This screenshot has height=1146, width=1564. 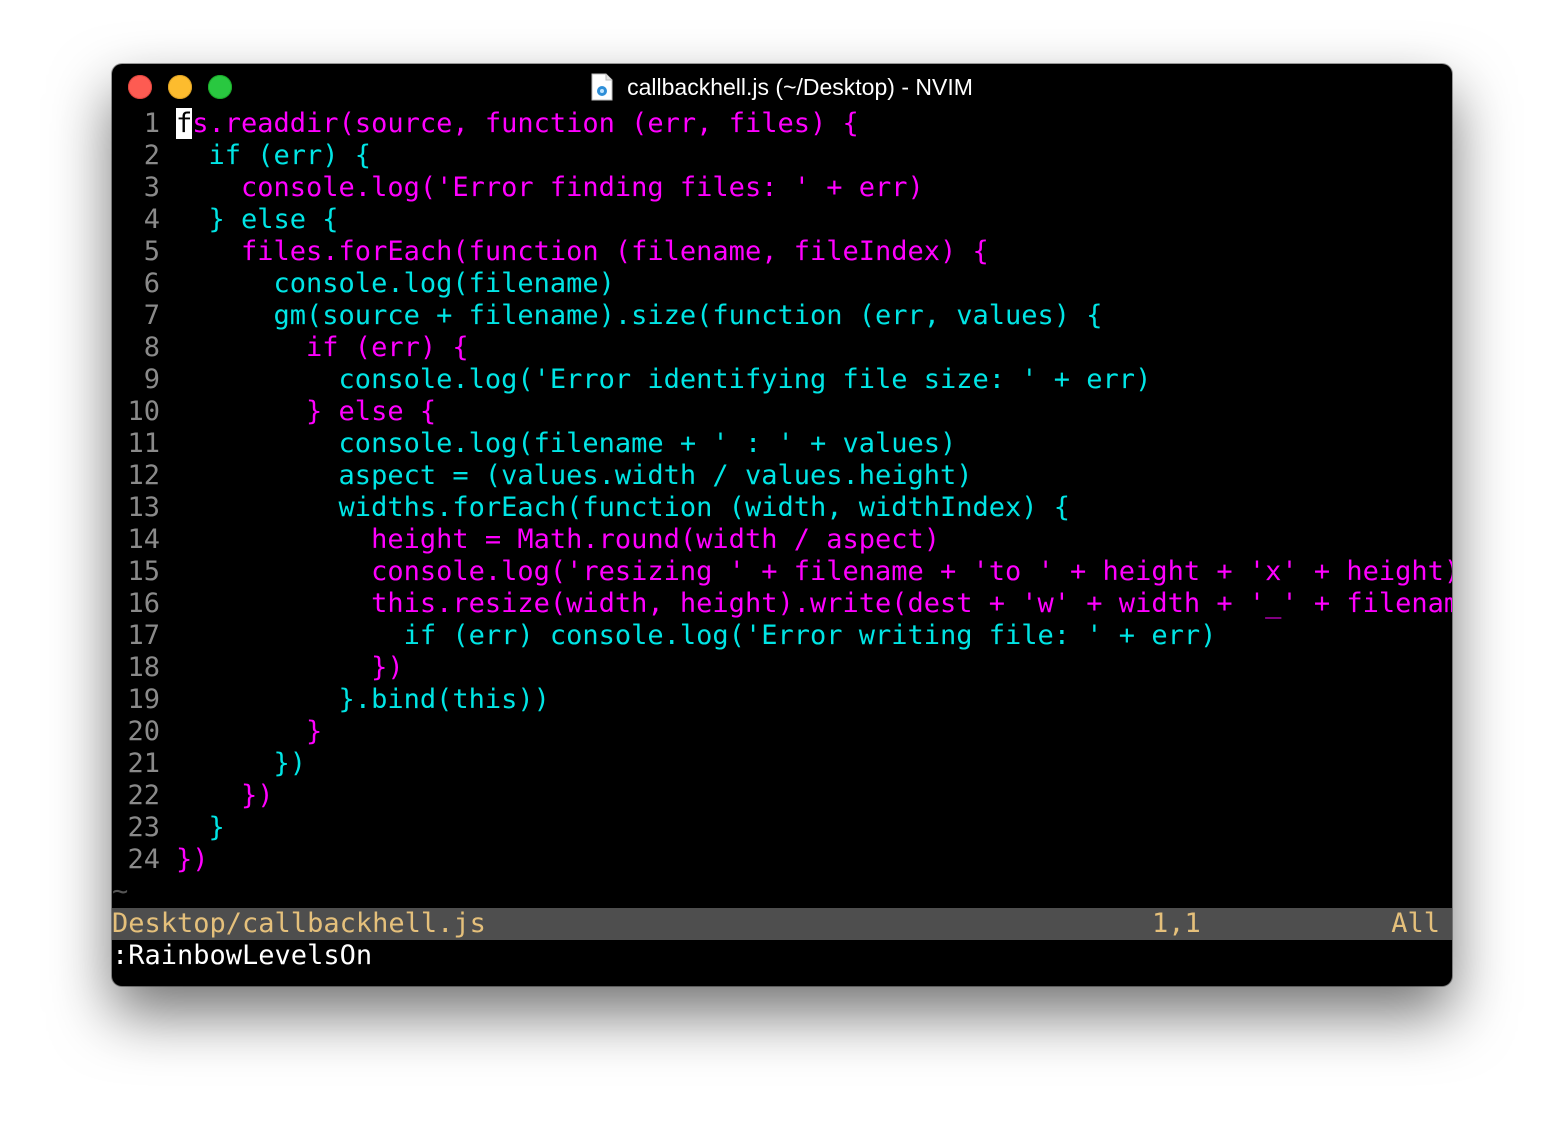 What do you see at coordinates (143, 571) in the screenshot?
I see `line-number: 15` at bounding box center [143, 571].